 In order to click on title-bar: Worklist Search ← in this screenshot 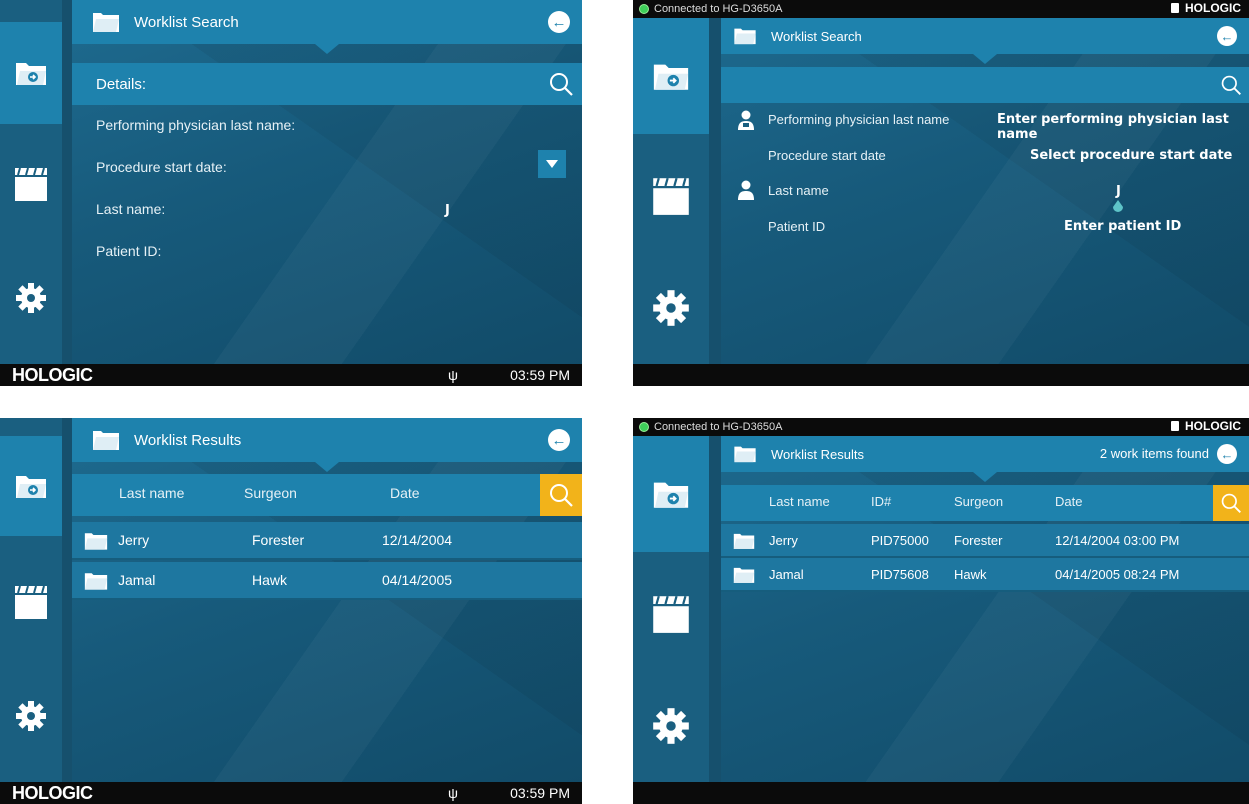, I will do `click(985, 41)`.